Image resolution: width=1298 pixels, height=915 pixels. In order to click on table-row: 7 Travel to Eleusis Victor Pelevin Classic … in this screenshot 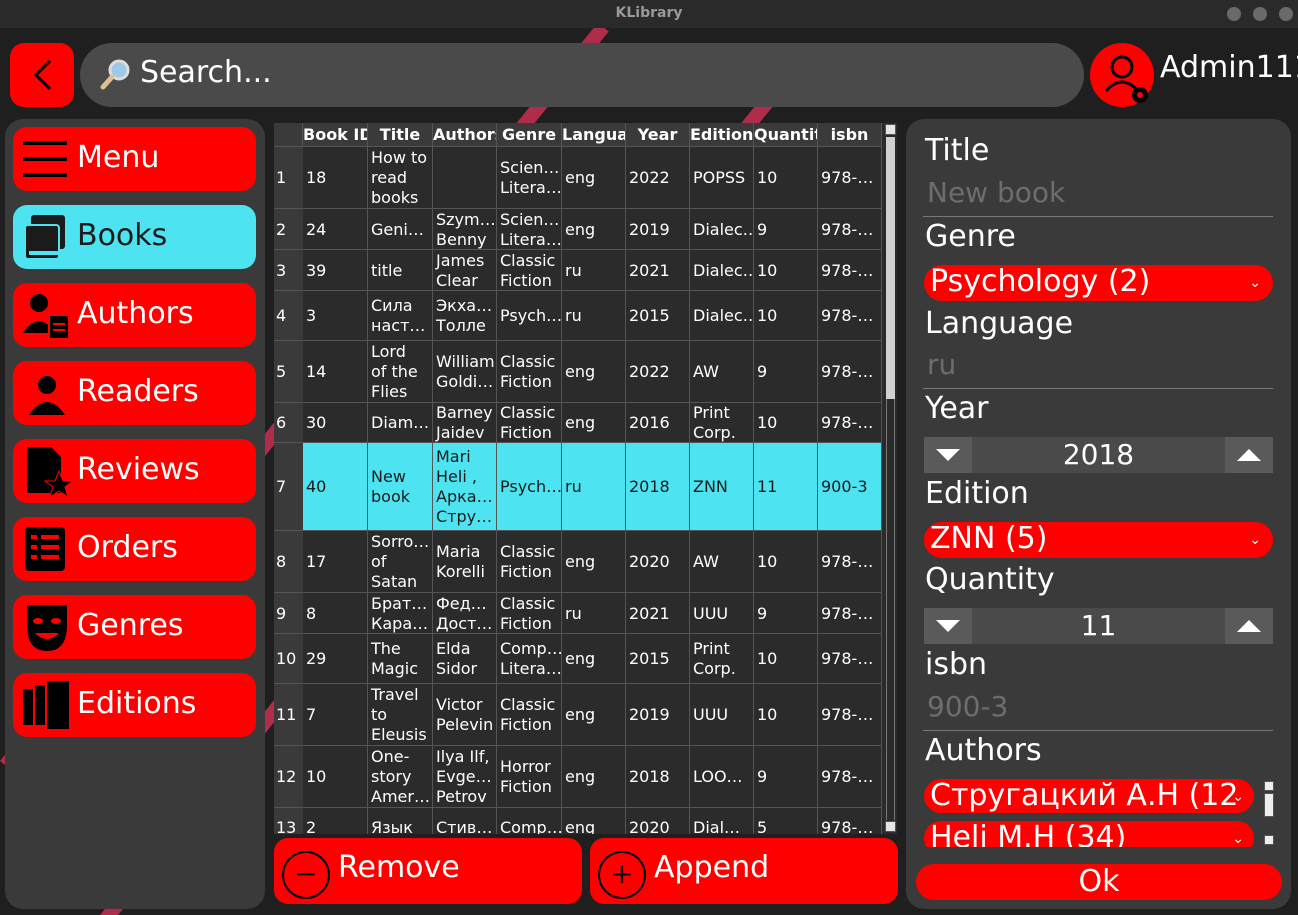, I will do `click(592, 715)`.